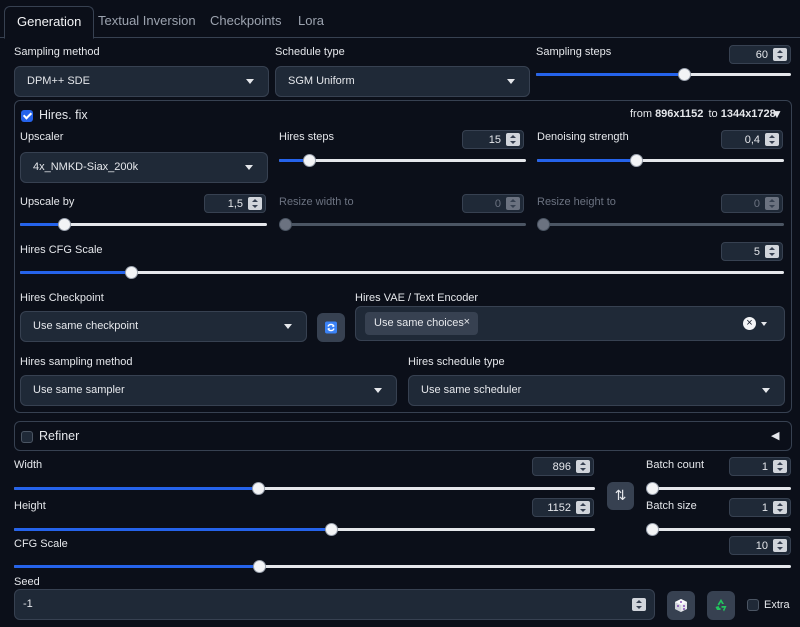  Describe the element at coordinates (570, 323) in the screenshot. I see `hires-vae-multiselect: Use same choices × ×` at that location.